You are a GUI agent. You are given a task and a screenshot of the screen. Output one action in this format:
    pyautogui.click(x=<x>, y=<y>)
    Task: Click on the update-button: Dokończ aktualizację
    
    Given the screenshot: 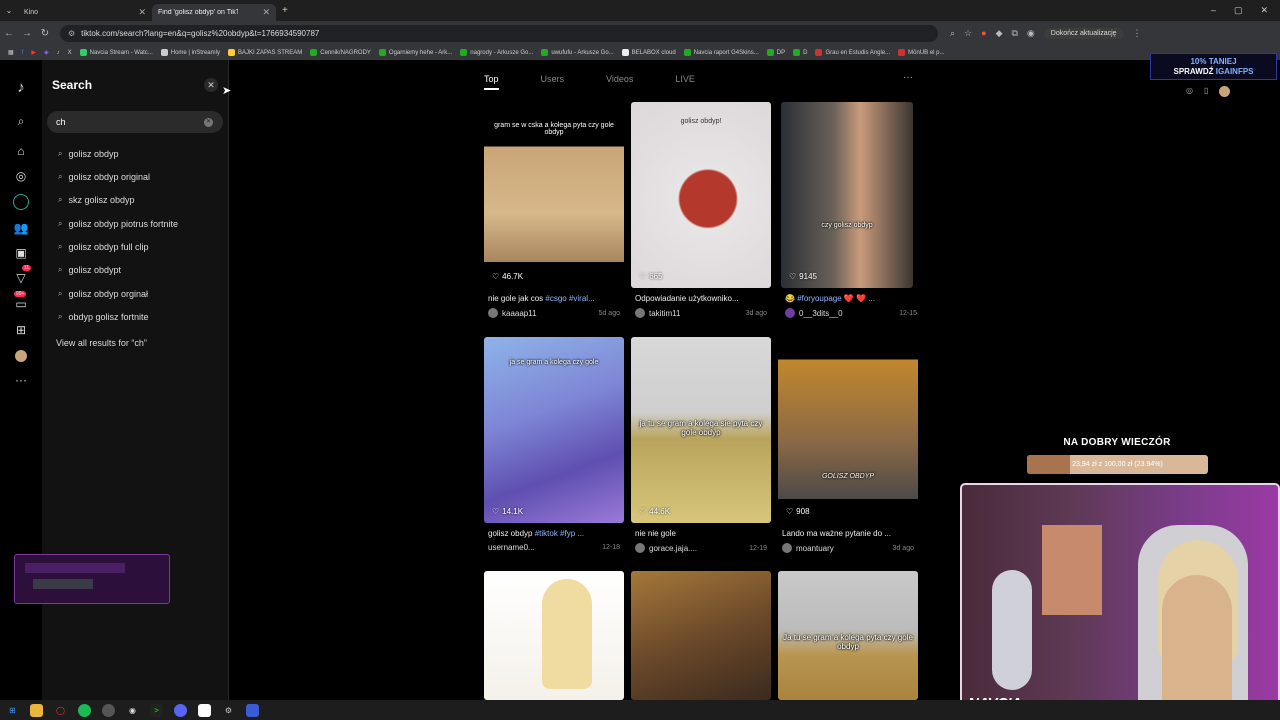 What is the action you would take?
    pyautogui.click(x=1083, y=33)
    